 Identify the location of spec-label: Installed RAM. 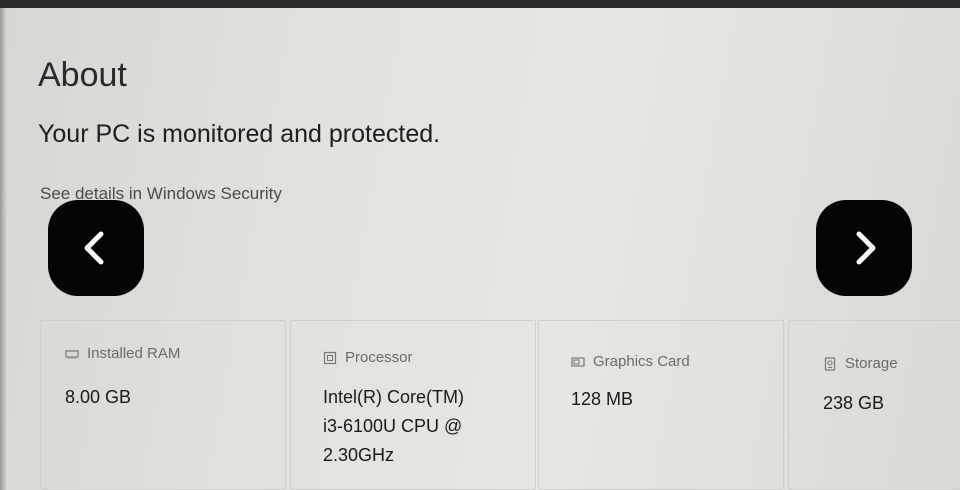
(134, 353).